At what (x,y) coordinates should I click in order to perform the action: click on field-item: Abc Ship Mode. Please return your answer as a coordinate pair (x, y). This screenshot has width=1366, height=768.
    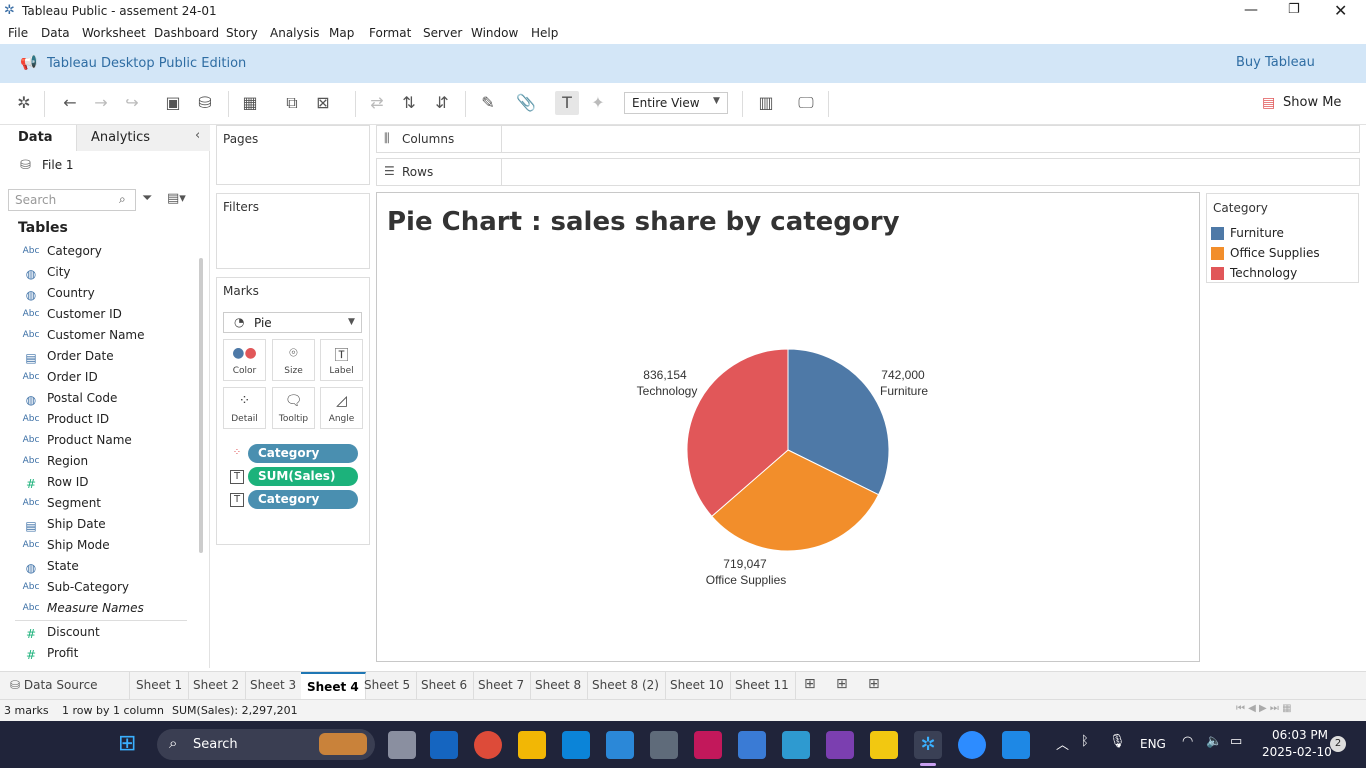
    Looking at the image, I should click on (103, 547).